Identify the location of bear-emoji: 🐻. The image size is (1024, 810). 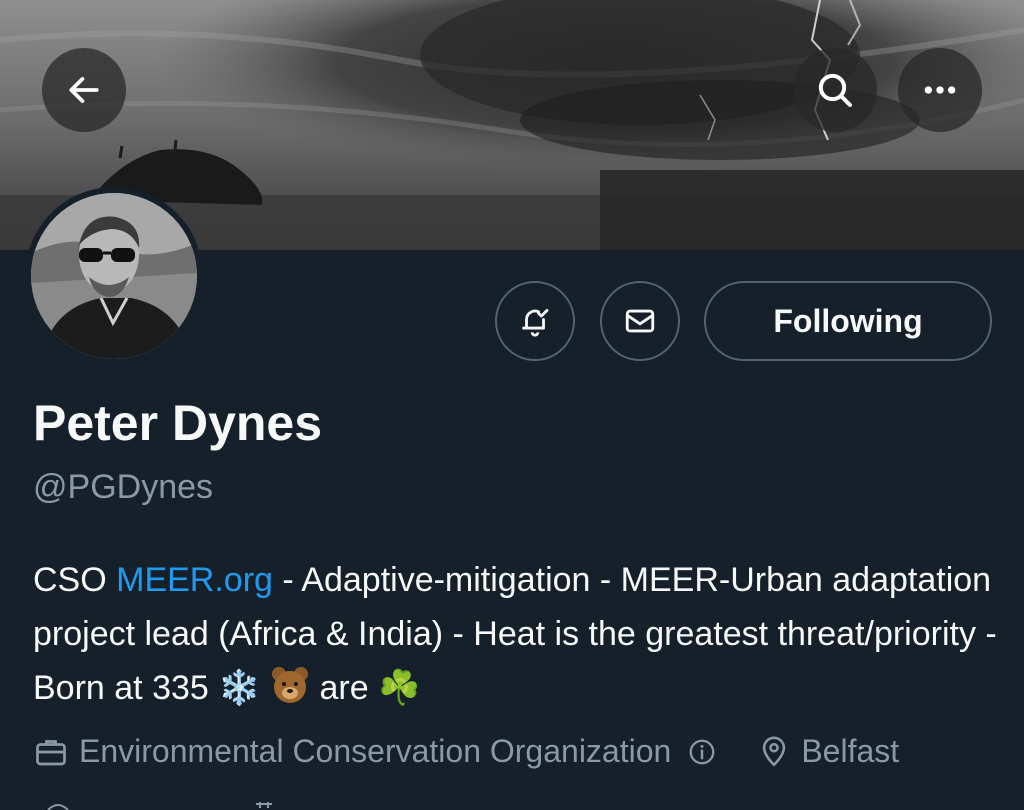
(290, 687).